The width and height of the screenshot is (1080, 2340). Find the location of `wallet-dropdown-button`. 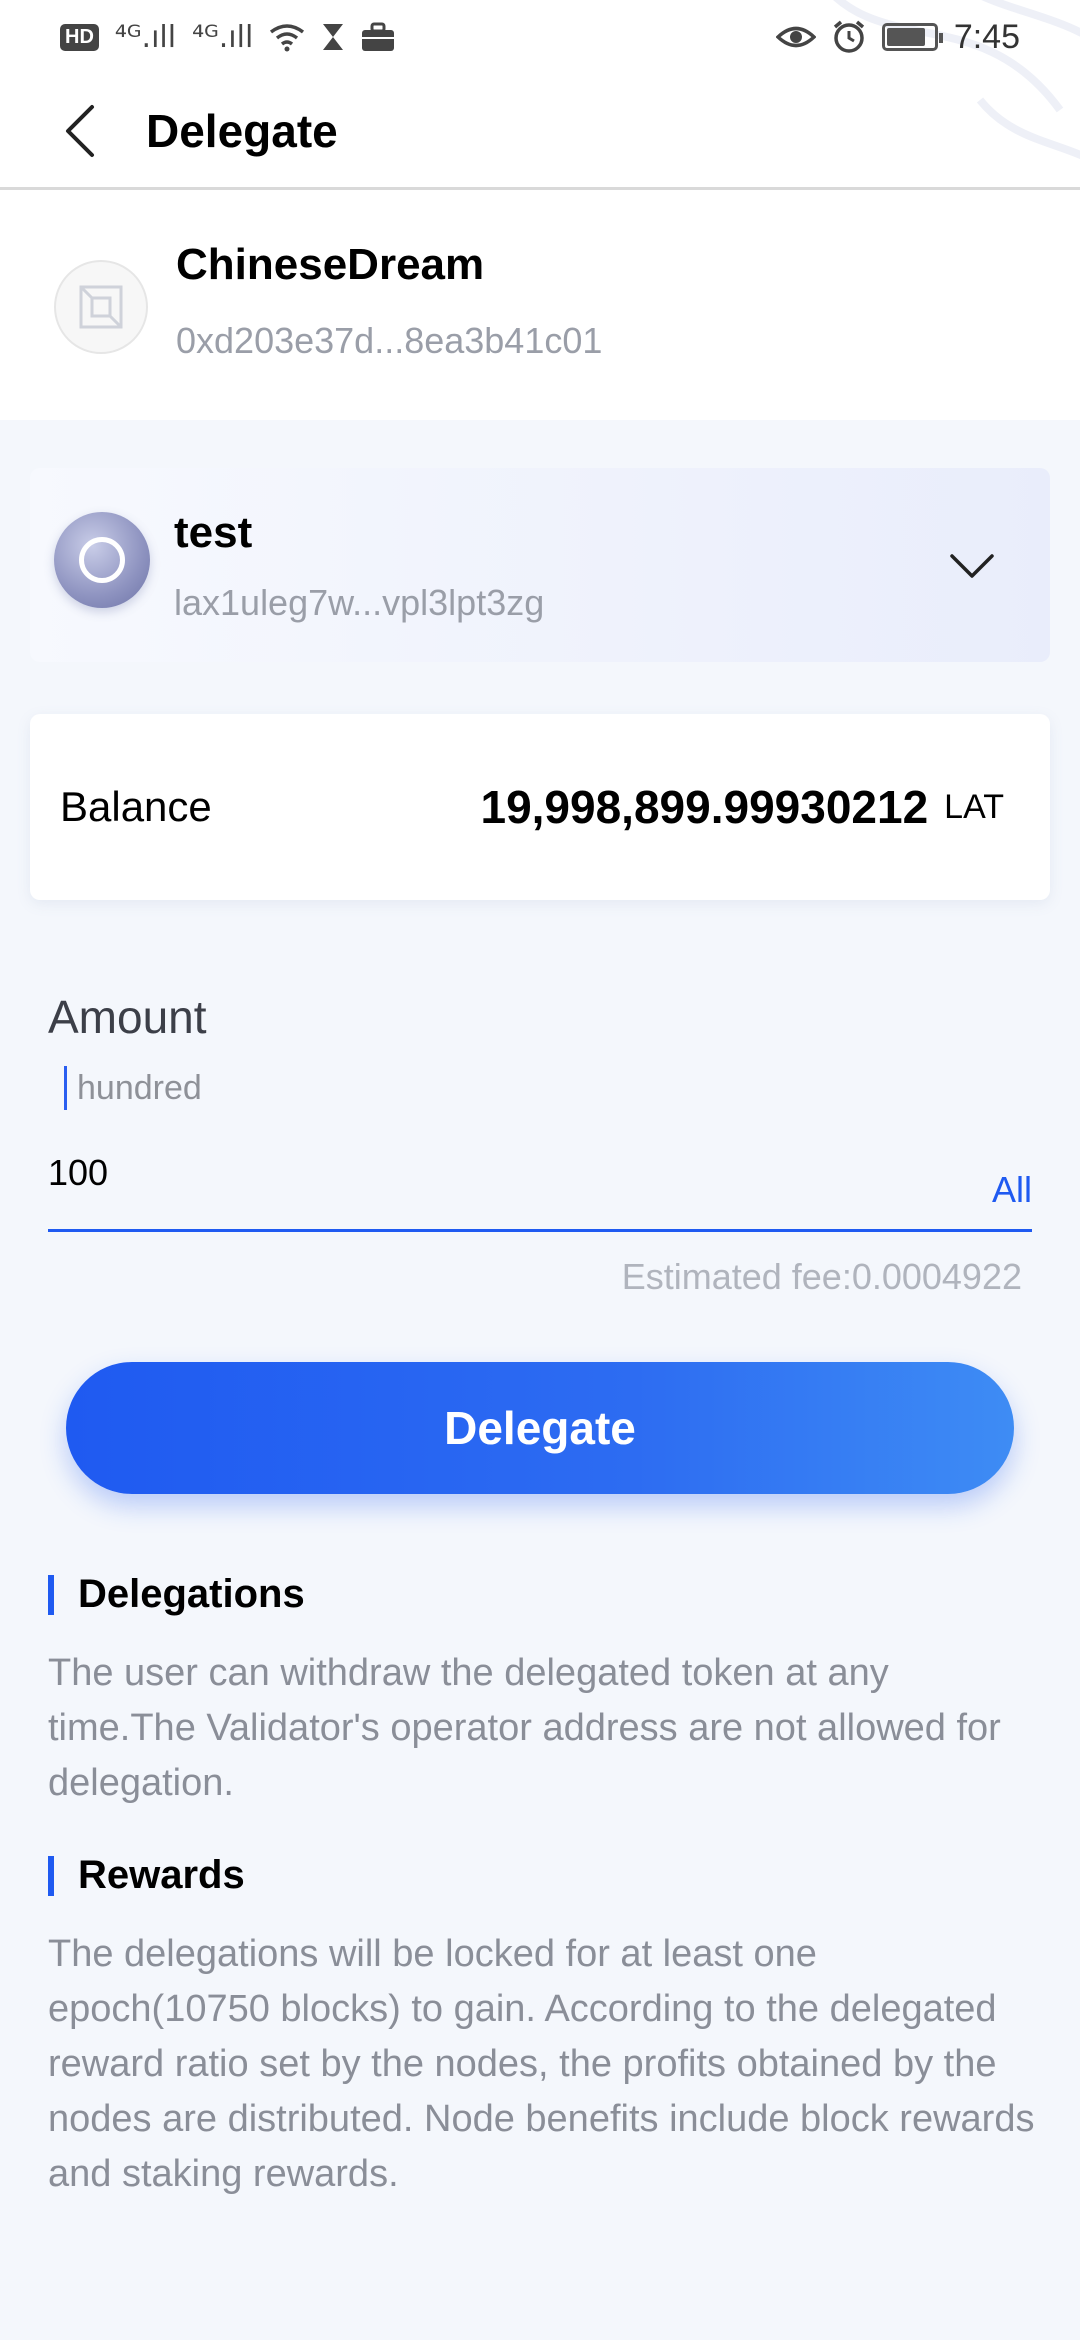

wallet-dropdown-button is located at coordinates (972, 566).